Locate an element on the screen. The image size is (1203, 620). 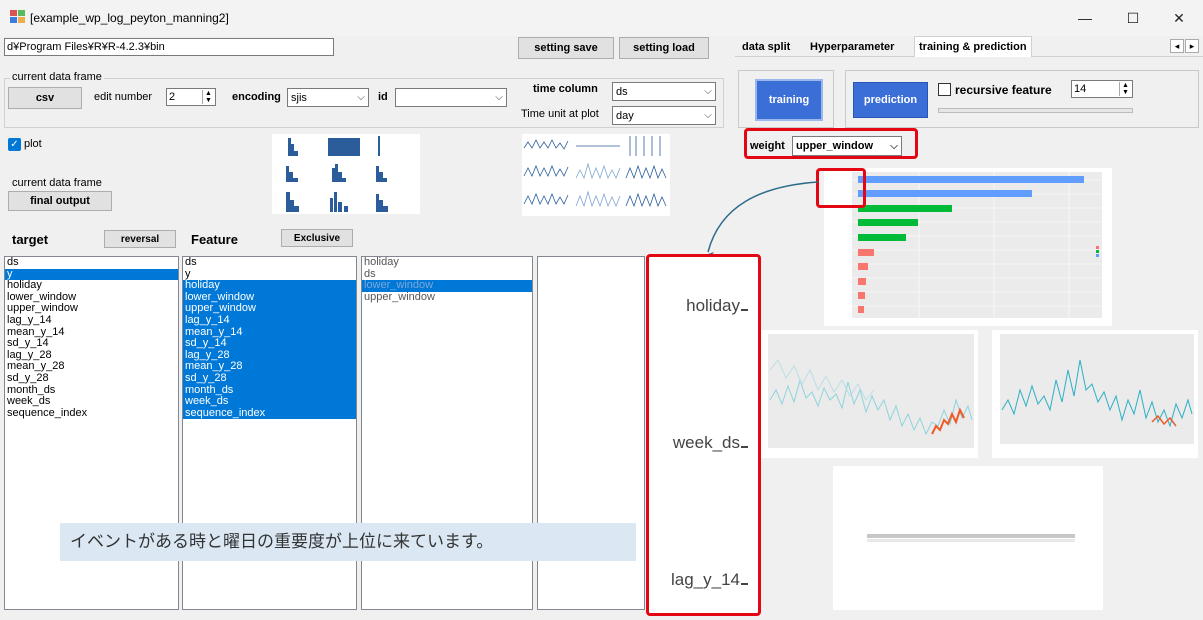
maximize-icon: ☐ is located at coordinates (1133, 18).